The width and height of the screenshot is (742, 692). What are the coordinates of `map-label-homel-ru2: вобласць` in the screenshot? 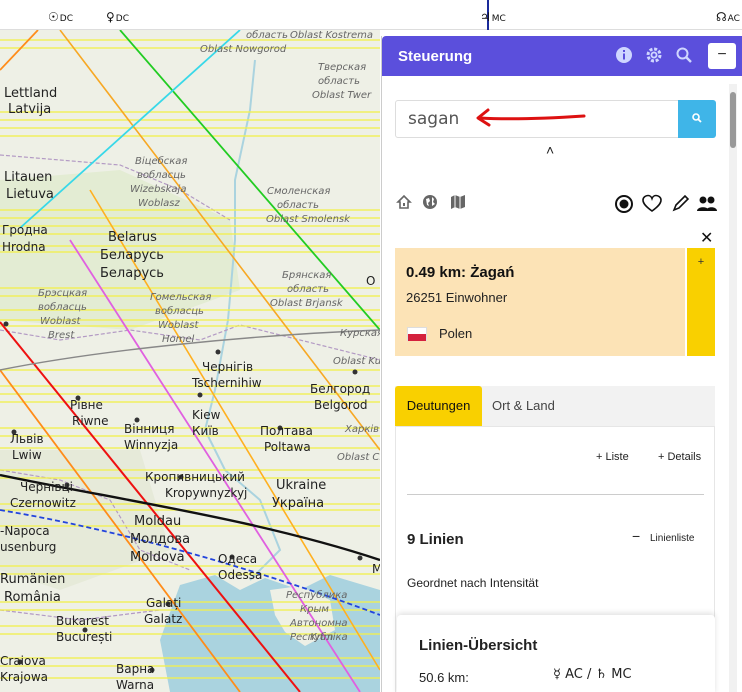 It's located at (179, 311).